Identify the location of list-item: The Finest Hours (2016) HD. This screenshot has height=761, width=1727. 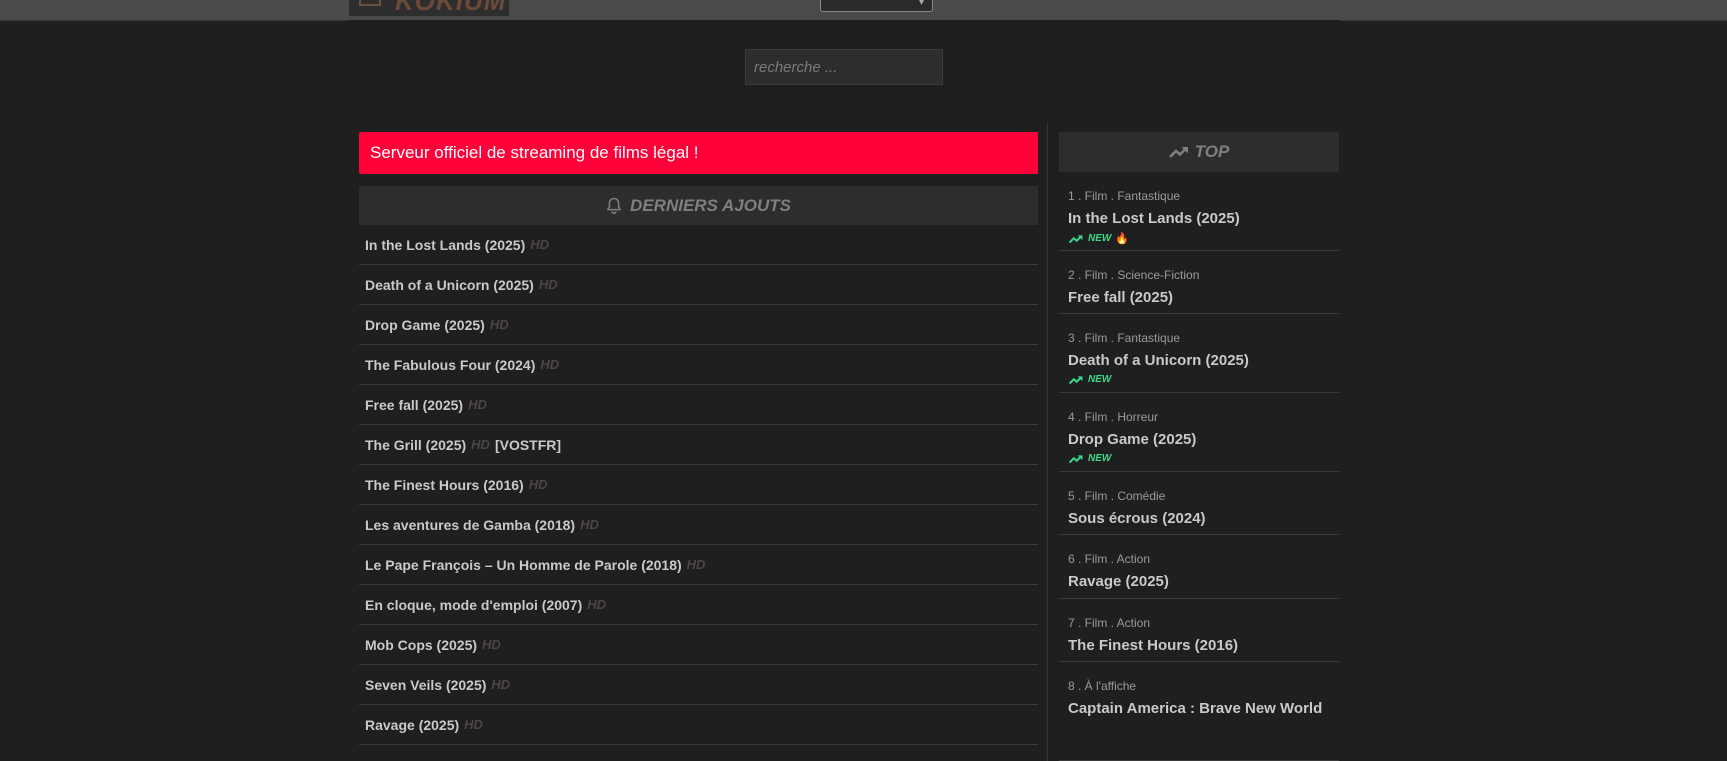
(698, 485).